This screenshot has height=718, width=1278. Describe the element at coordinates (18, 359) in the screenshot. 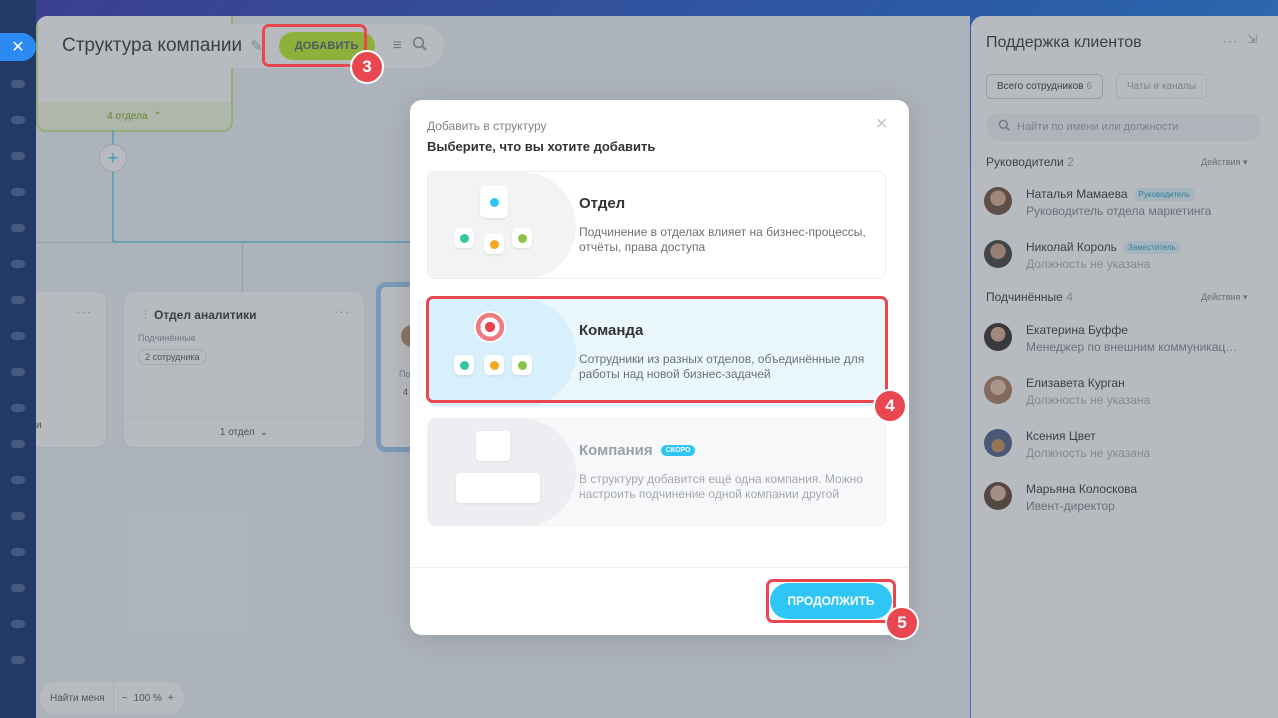

I see `left-rail` at that location.